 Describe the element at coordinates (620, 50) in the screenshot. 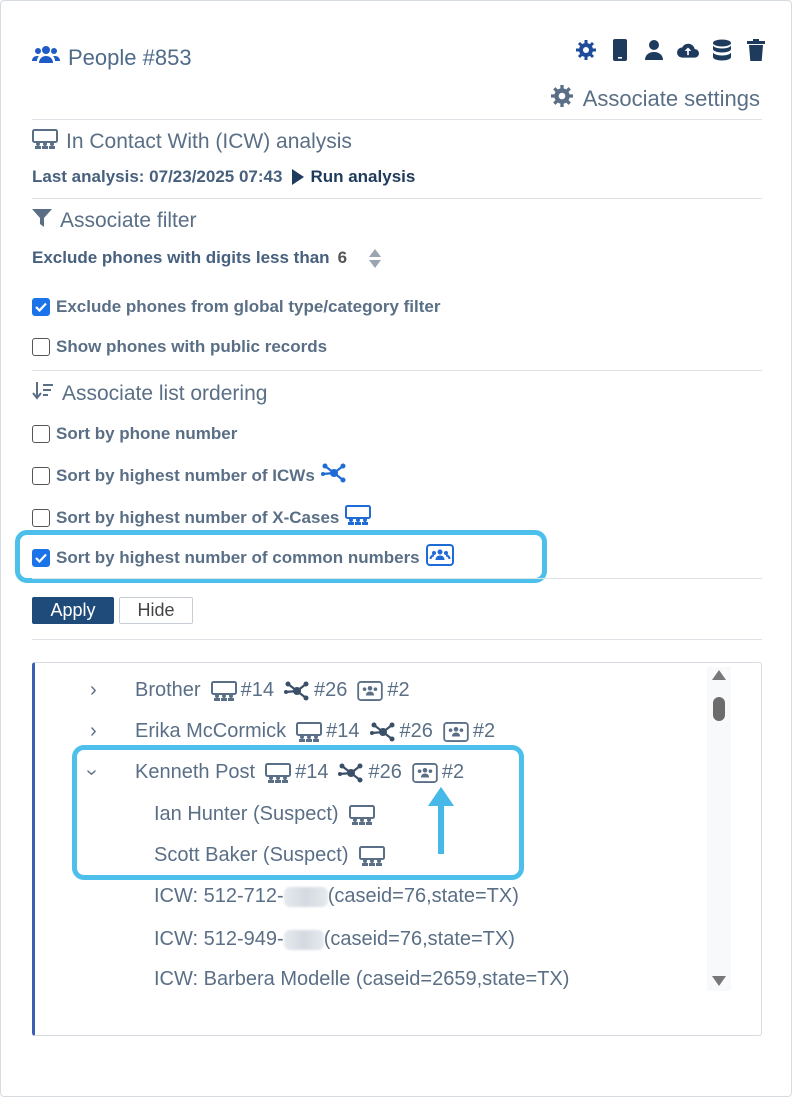

I see `mobile-phone-icon` at that location.